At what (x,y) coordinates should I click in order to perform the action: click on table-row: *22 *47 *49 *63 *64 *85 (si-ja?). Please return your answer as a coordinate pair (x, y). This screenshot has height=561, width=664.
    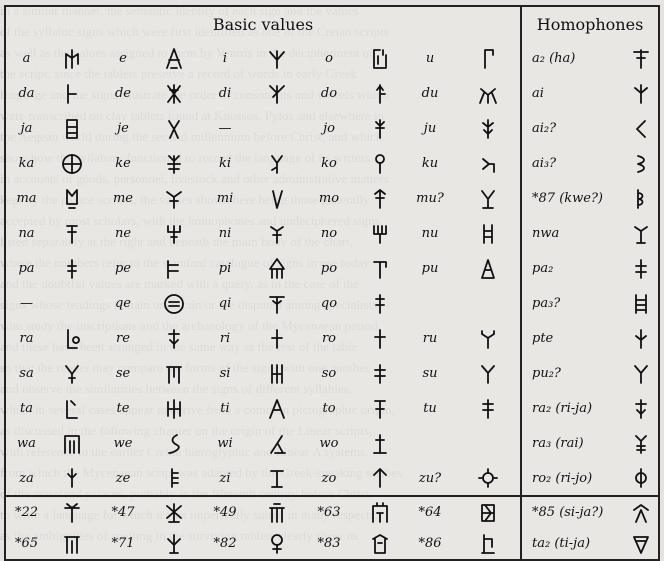
    Looking at the image, I should click on (332, 511).